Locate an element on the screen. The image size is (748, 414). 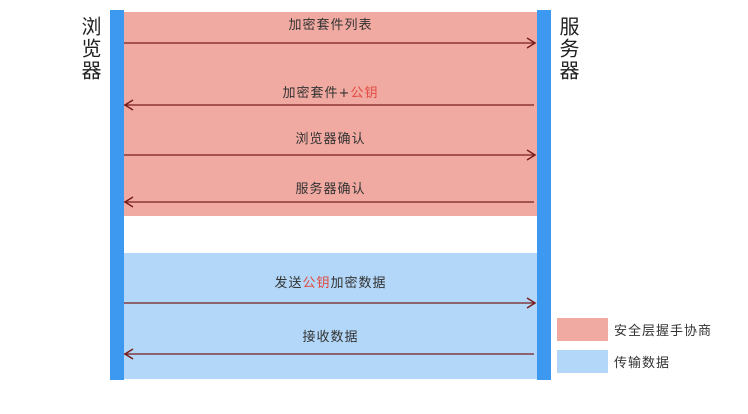
legend-label-data: 传输数据 is located at coordinates (642, 363).